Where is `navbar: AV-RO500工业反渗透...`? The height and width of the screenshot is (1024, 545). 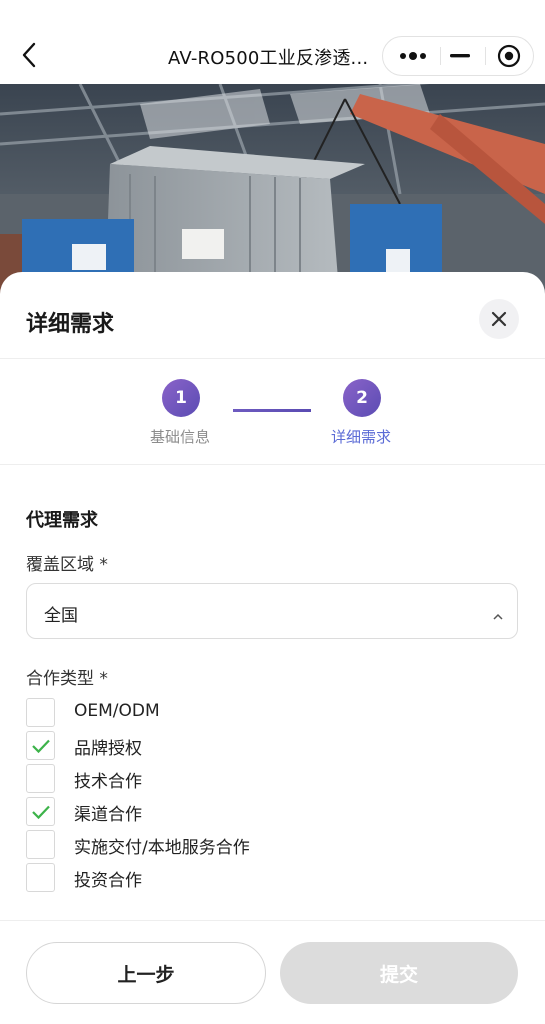 navbar: AV-RO500工业反渗透... is located at coordinates (272, 42).